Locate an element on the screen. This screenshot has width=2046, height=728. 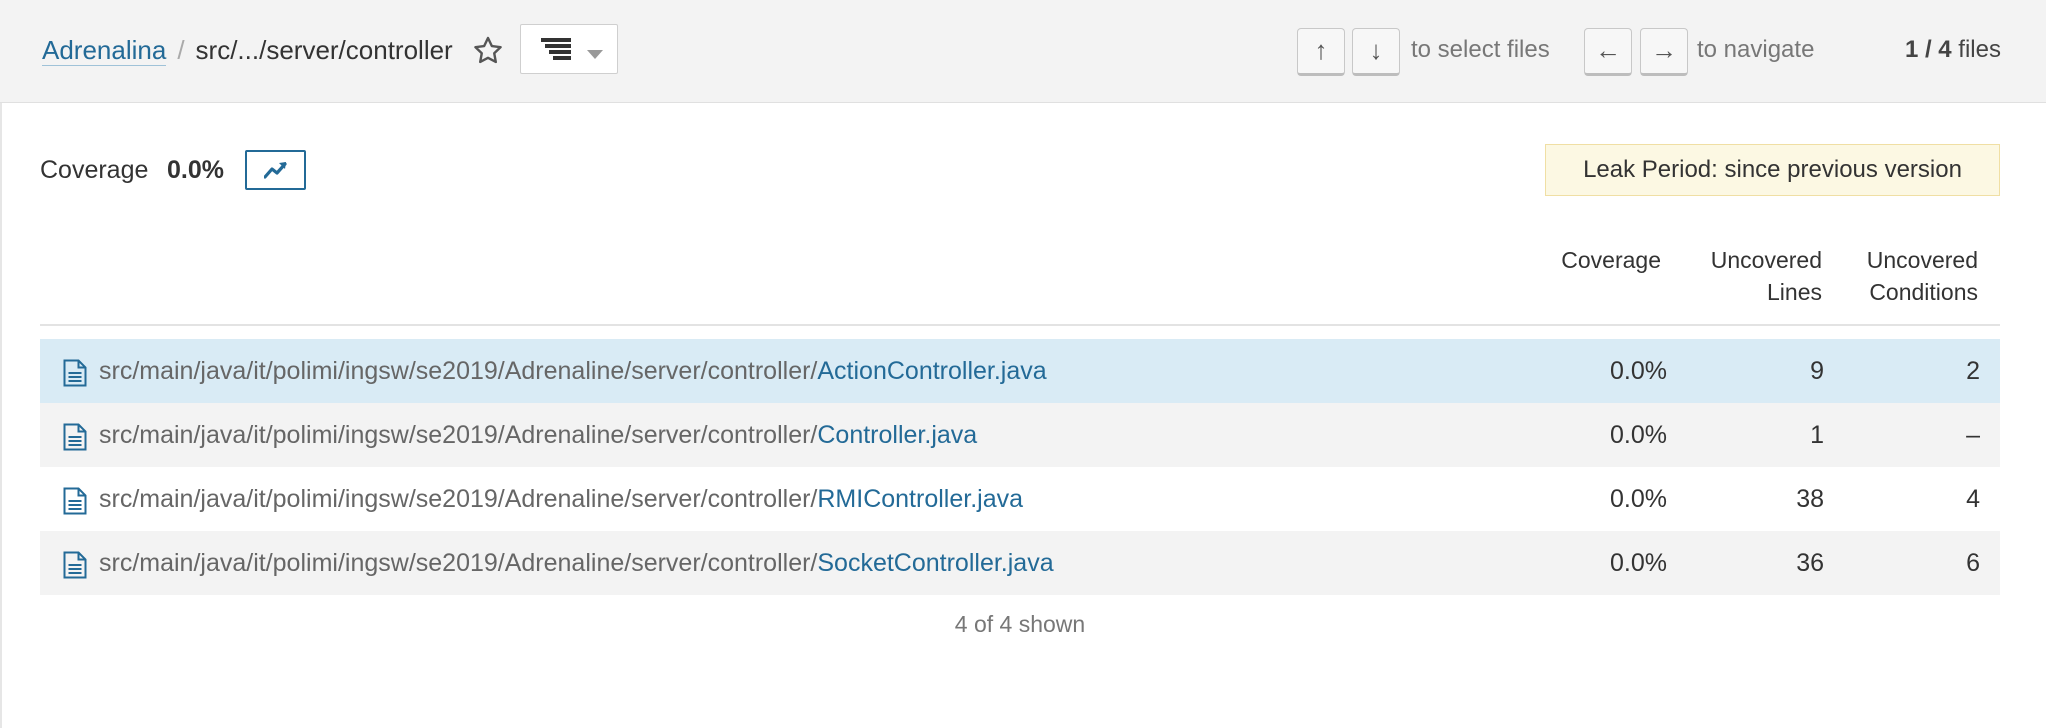
measure-value: 0.0% is located at coordinates (195, 170).